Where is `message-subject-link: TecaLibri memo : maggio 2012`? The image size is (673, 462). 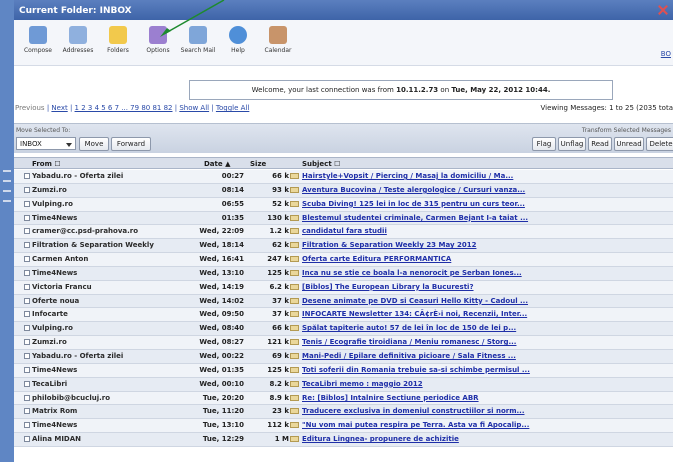
message-subject-link: TecaLibri memo : maggio 2012 is located at coordinates (362, 384).